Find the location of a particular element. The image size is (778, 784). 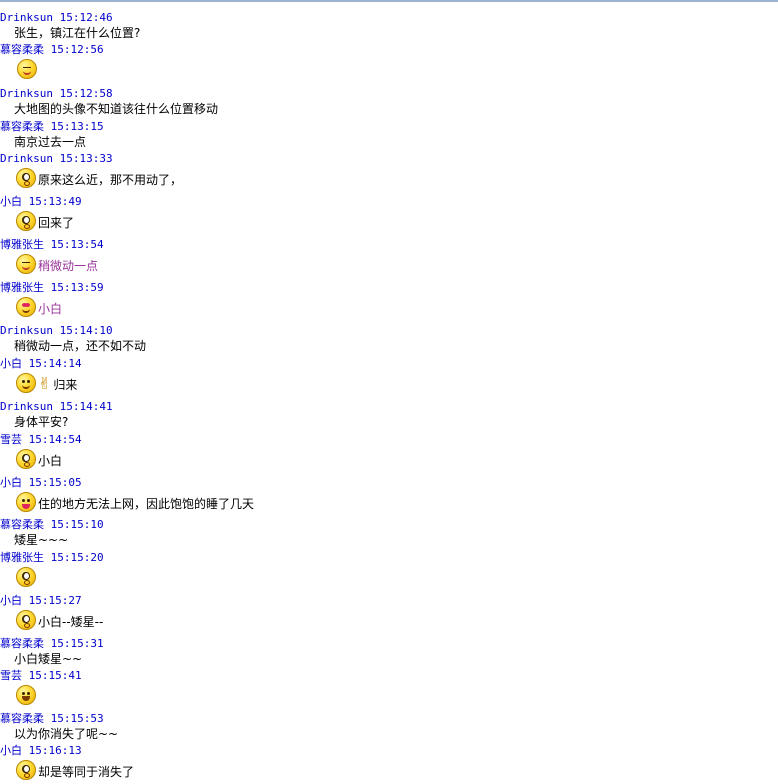

message-text: 却是等同于消失了 is located at coordinates (86, 772).